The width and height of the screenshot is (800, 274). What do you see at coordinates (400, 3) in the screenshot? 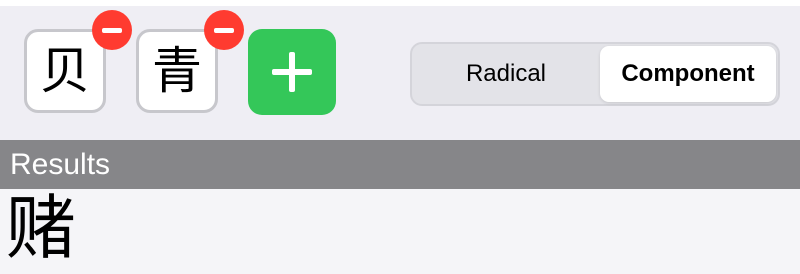
I see `top-strip` at bounding box center [400, 3].